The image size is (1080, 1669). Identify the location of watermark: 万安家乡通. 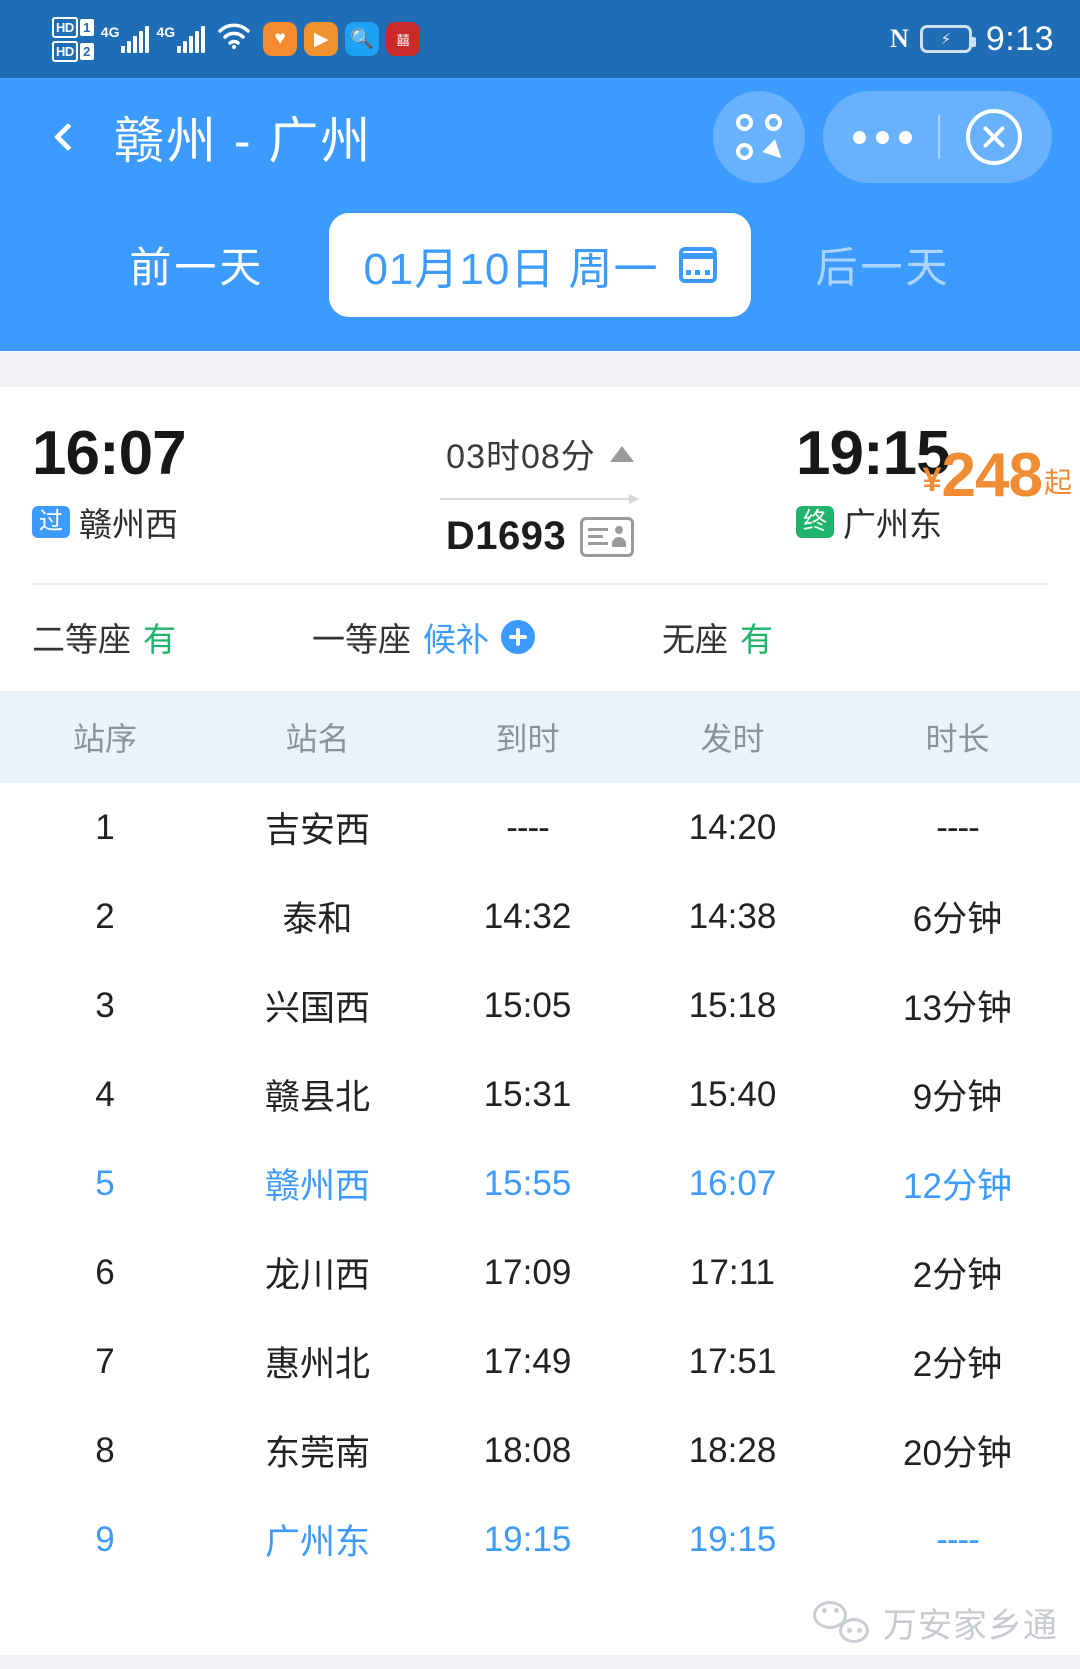
(935, 1622).